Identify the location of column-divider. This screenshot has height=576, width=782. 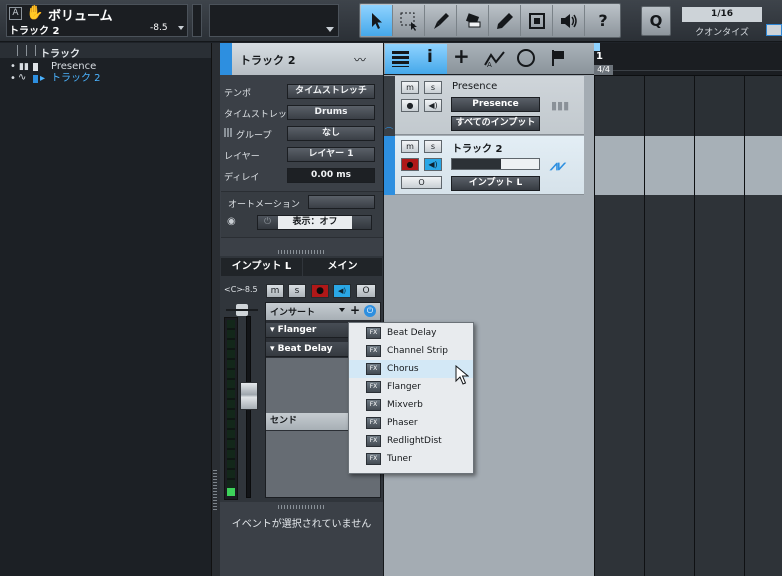
(35, 50).